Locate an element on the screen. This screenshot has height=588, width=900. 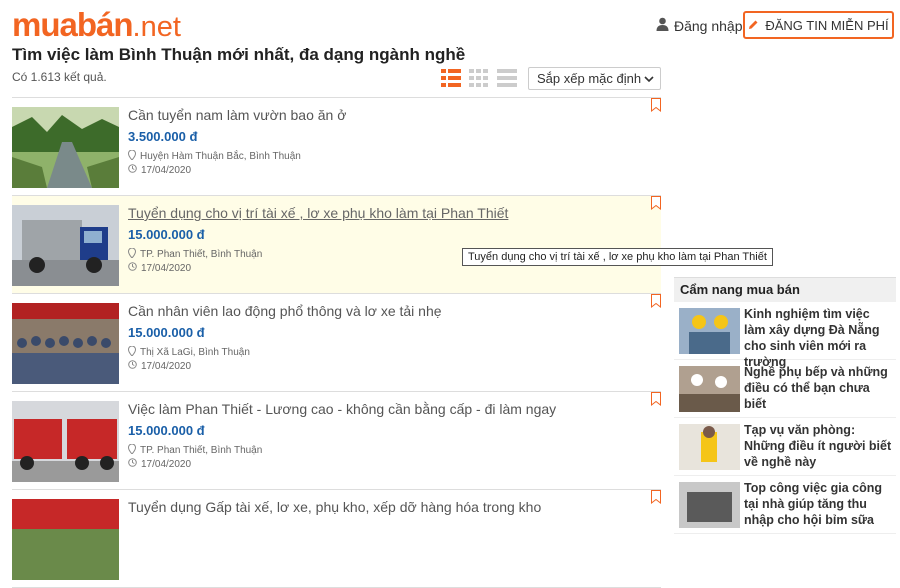
site-logo: muabán.net is located at coordinates (96, 26).